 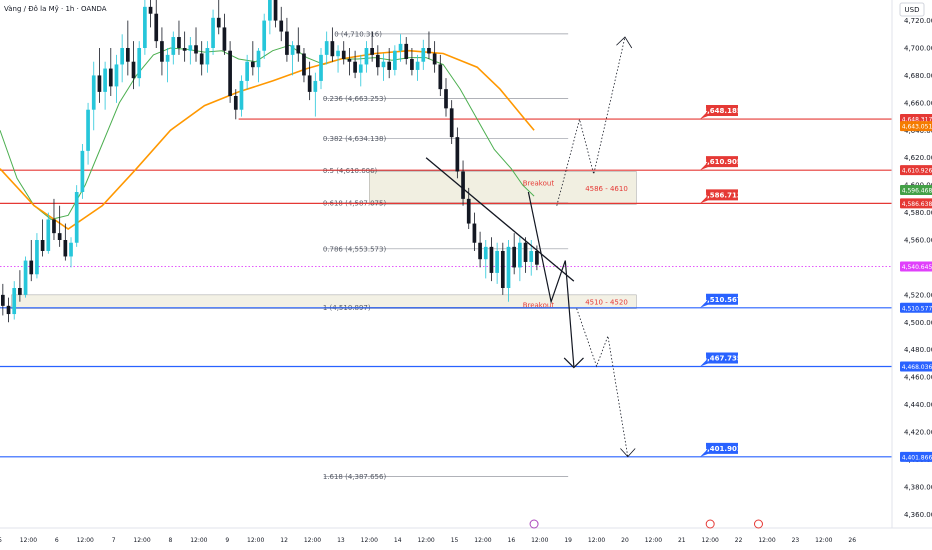 What do you see at coordinates (568, 540) in the screenshot?
I see `time-tick-label: 19` at bounding box center [568, 540].